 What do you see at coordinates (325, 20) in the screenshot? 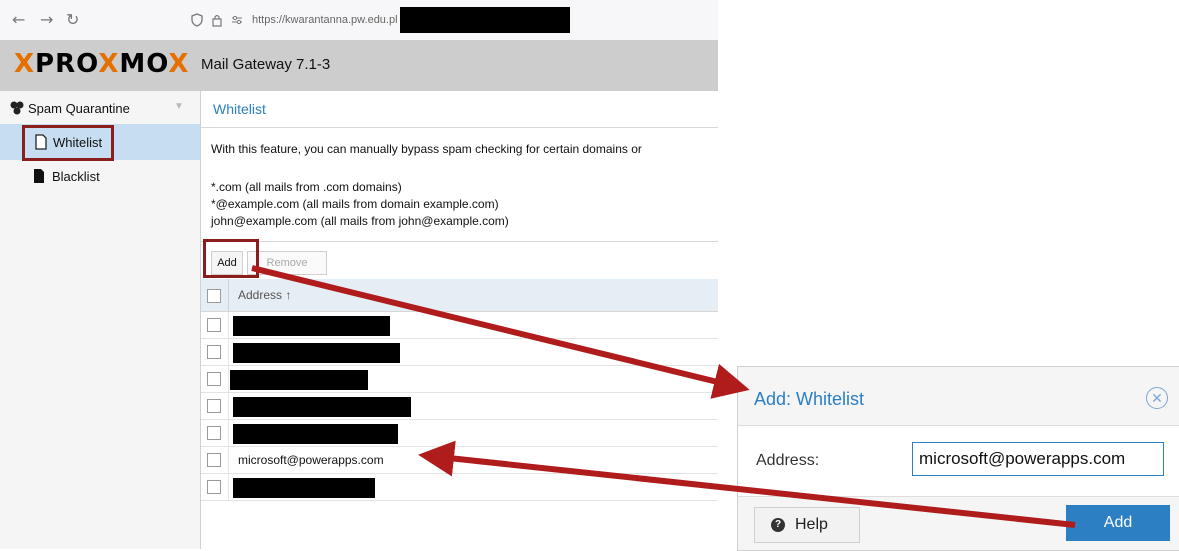
I see `url-text: https://kwarantanna.pw.edu.pl` at bounding box center [325, 20].